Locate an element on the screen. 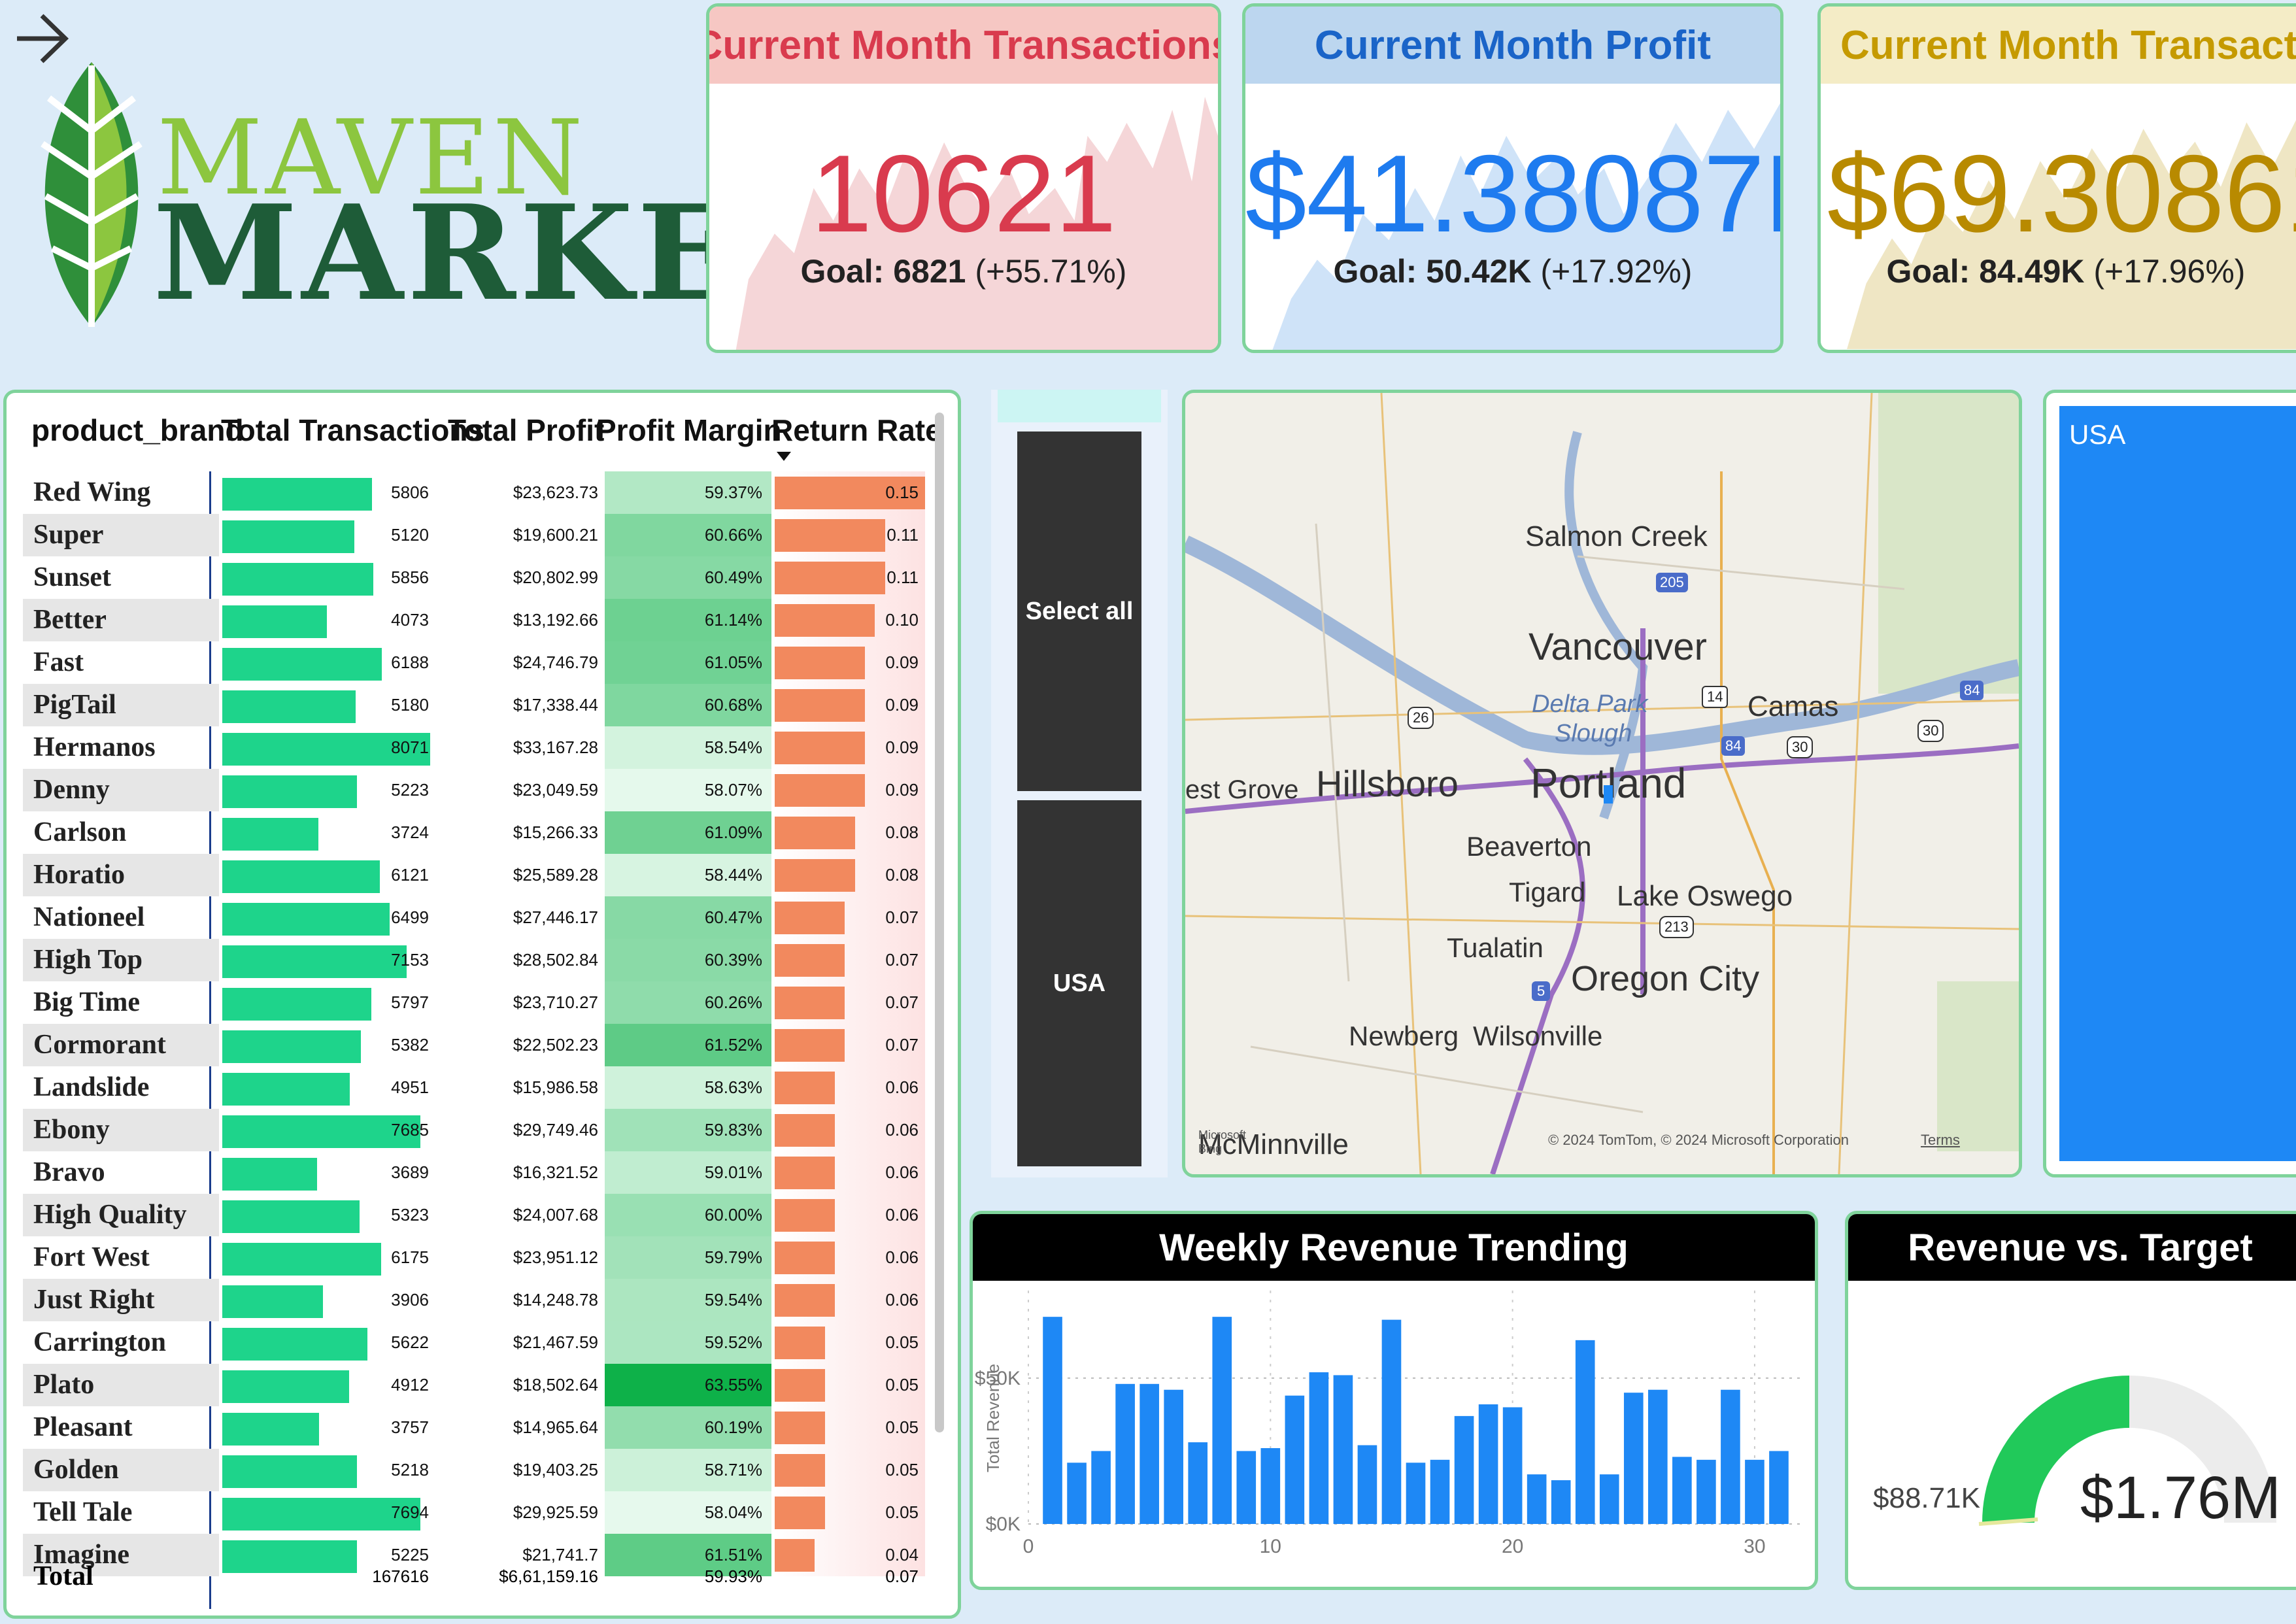  table-row: Sunset 5856 $20,802.99 60.49% 0.11 is located at coordinates (474, 577).